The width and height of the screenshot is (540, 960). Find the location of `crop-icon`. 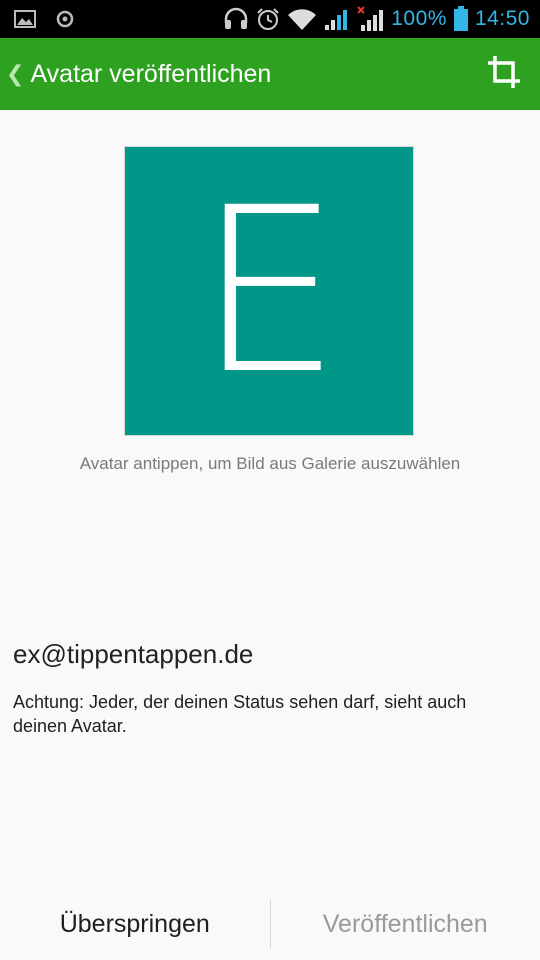

crop-icon is located at coordinates (504, 74).